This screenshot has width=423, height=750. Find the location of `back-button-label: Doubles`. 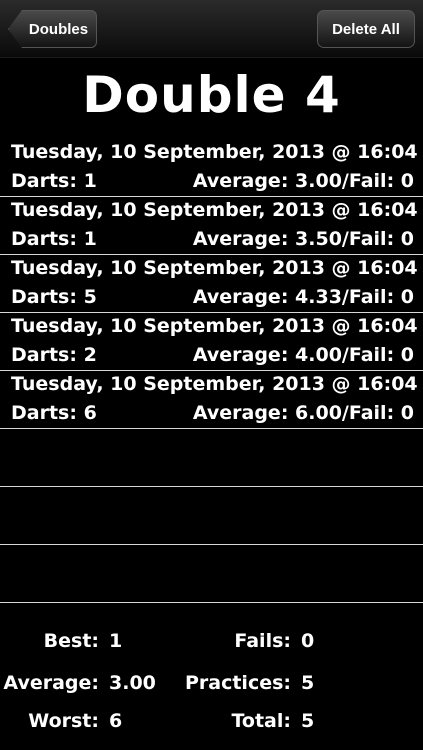

back-button-label: Doubles is located at coordinates (58, 29).